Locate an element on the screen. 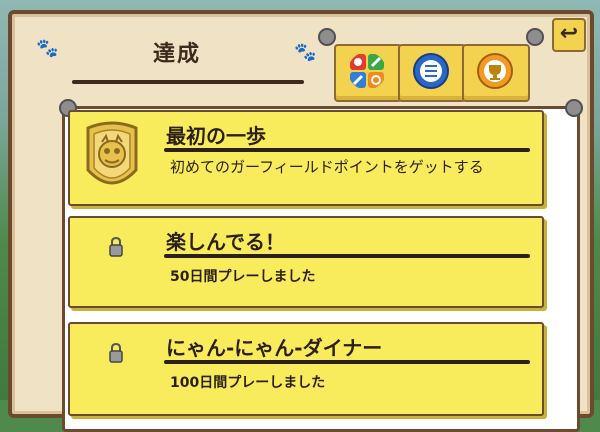 The image size is (600, 432). category-grid-icon is located at coordinates (367, 71).